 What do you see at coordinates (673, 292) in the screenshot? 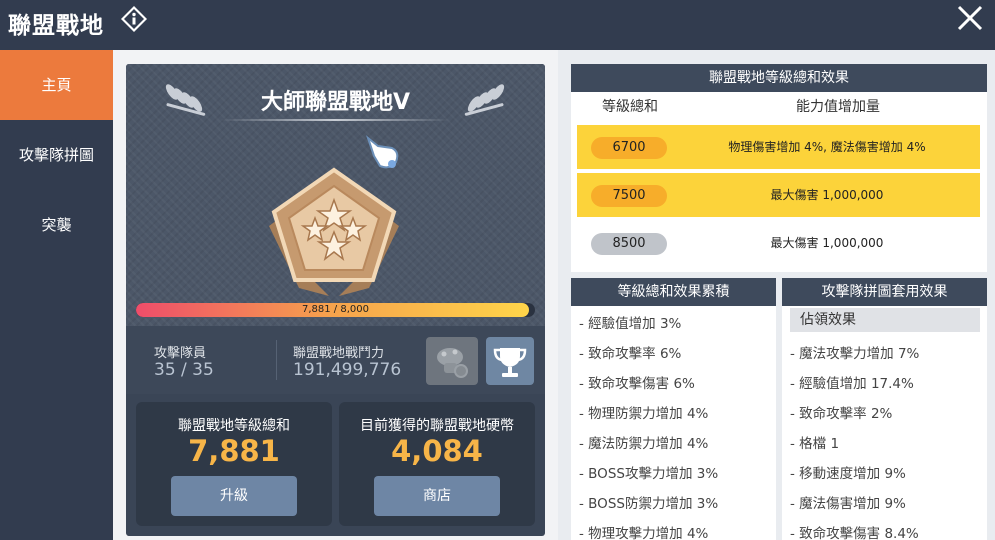
I see `accumulated-effects-title: 等級總和效果累積` at bounding box center [673, 292].